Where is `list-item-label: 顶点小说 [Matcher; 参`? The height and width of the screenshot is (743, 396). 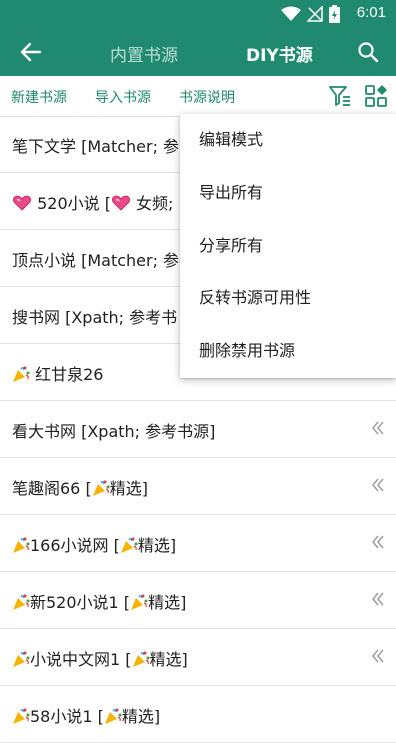 list-item-label: 顶点小说 [Matcher; 参 is located at coordinates (96, 260).